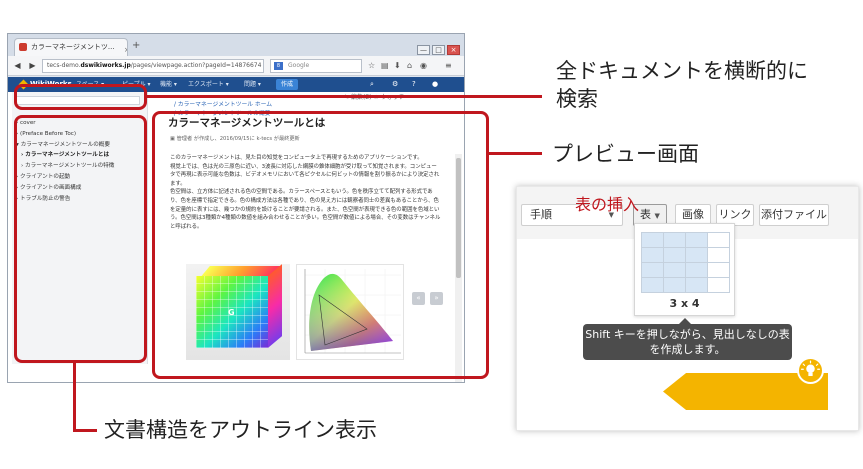  I want to click on settings-gear-icon: ⚙, so click(395, 84).